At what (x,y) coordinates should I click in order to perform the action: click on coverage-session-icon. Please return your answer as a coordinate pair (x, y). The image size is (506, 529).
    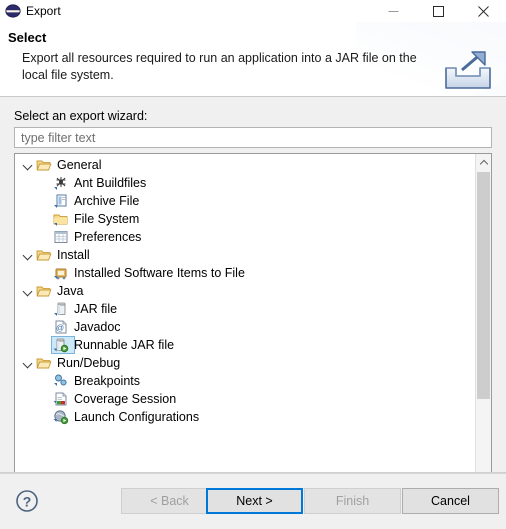
    Looking at the image, I should click on (61, 399).